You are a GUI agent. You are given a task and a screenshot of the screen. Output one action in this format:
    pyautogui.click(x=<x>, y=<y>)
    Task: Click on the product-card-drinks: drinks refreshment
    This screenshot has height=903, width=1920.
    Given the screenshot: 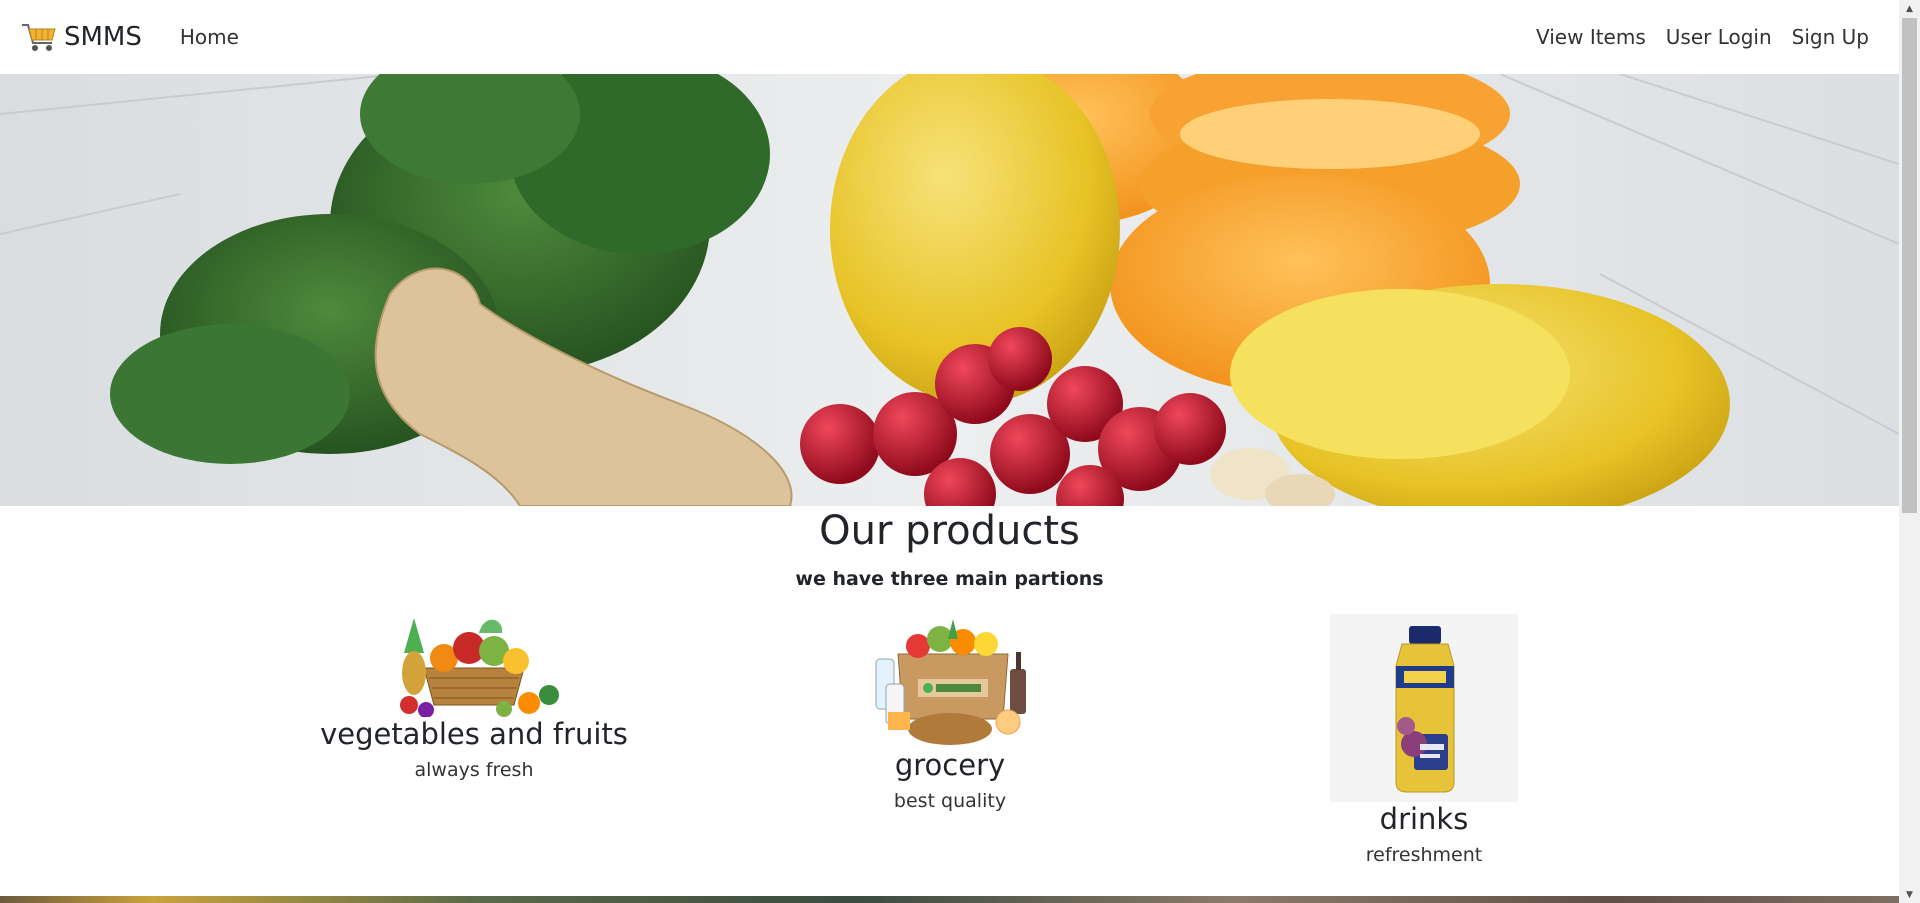 What is the action you would take?
    pyautogui.click(x=1424, y=740)
    